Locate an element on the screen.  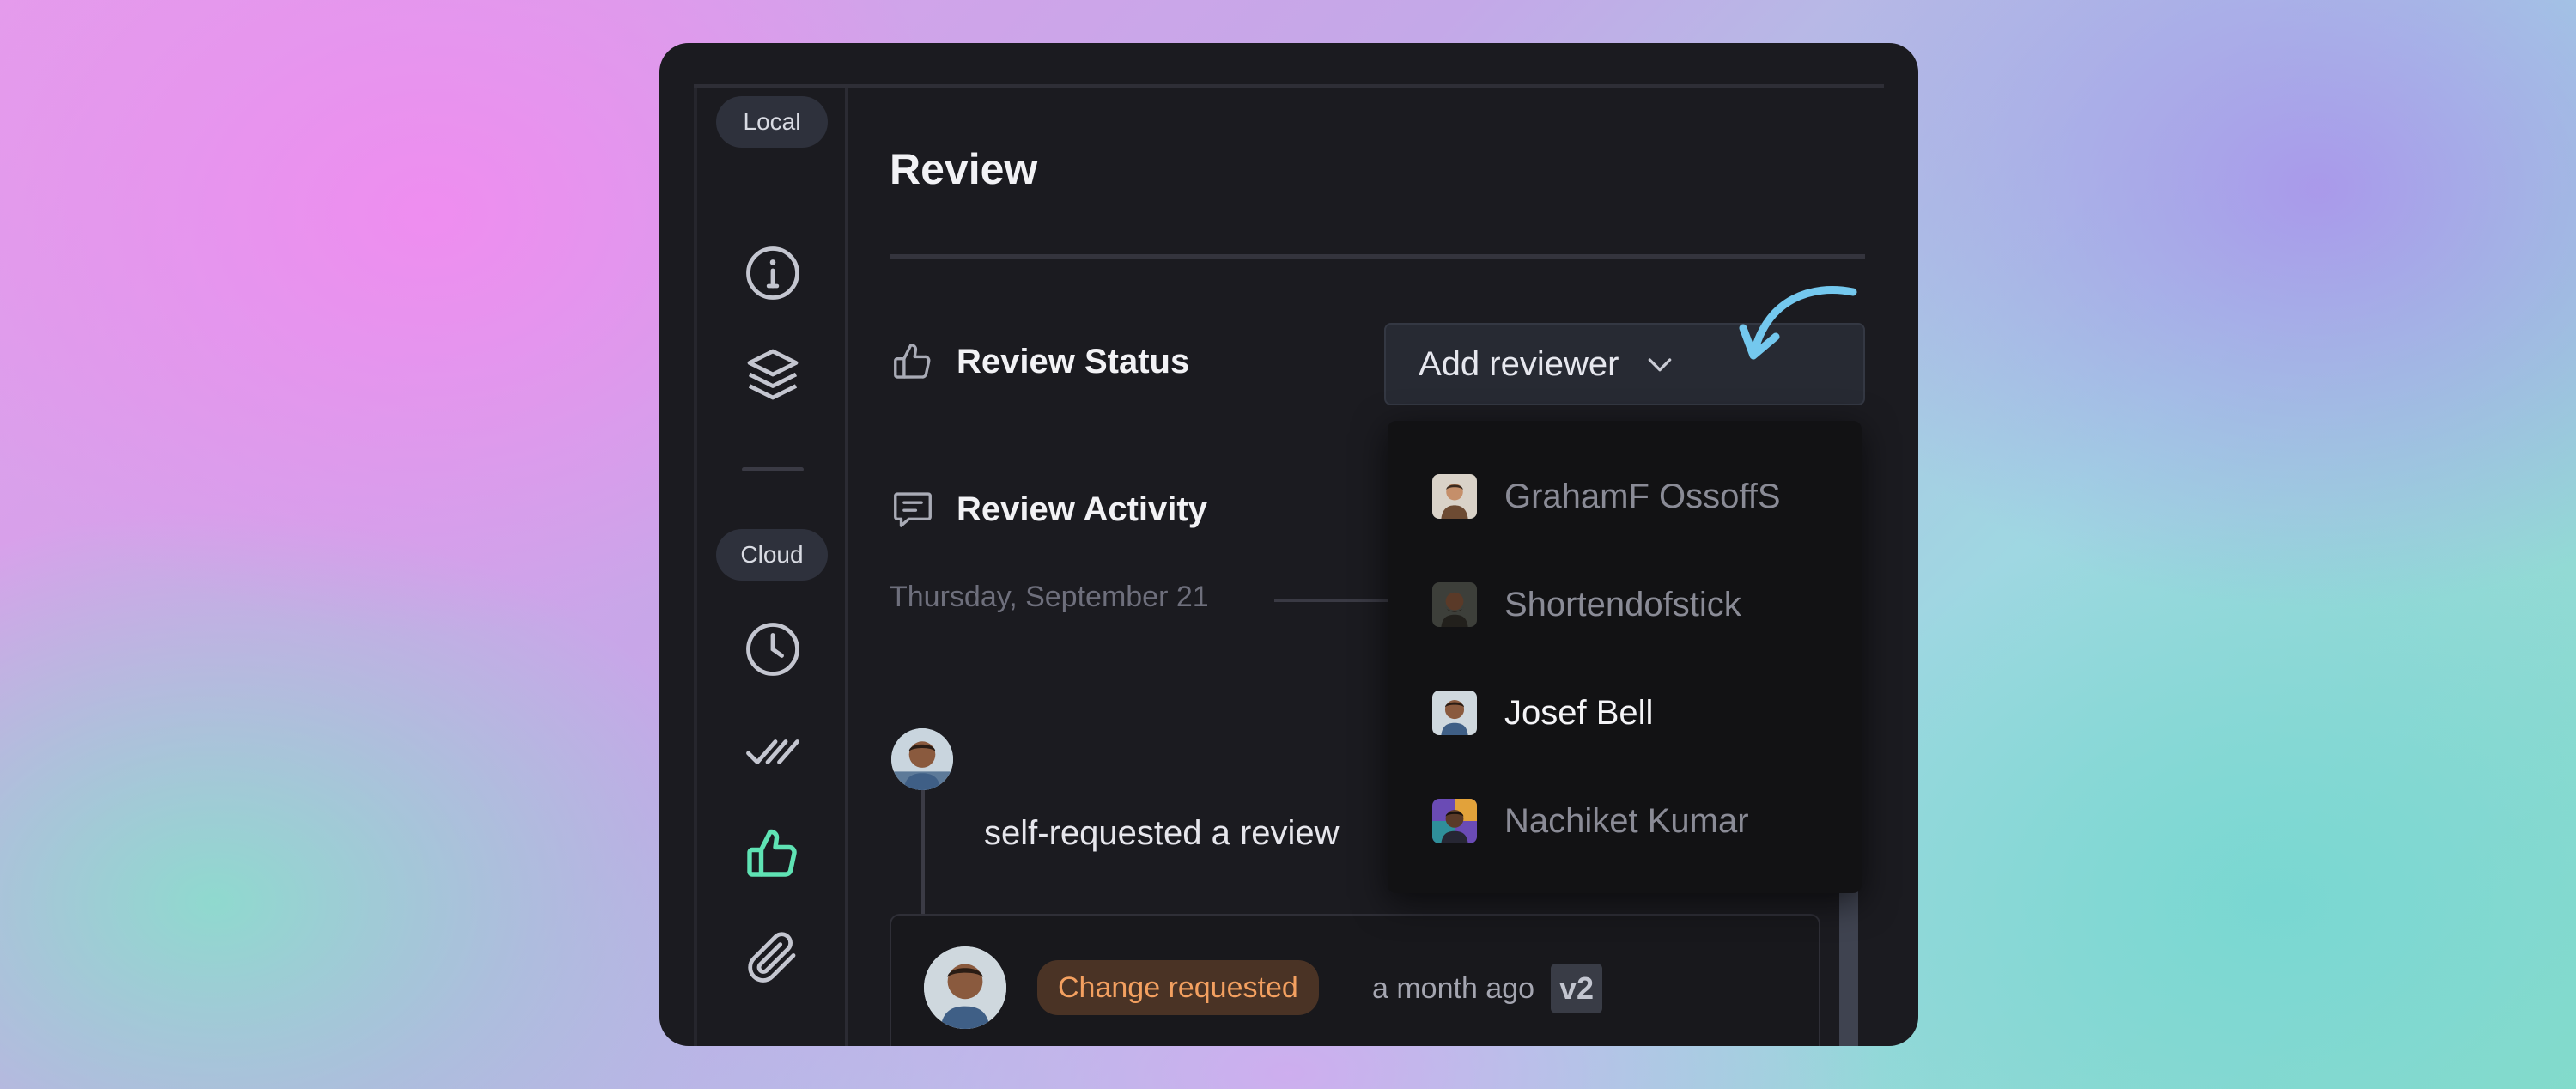
rail-separator is located at coordinates (773, 469).